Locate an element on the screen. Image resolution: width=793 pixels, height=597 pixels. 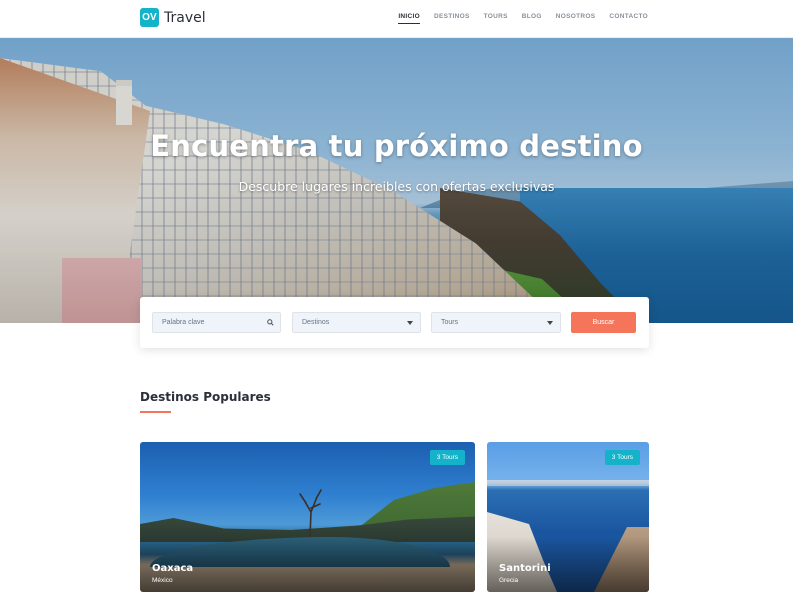
nav-item-nosotros: NOSOTROS is located at coordinates (576, 18).